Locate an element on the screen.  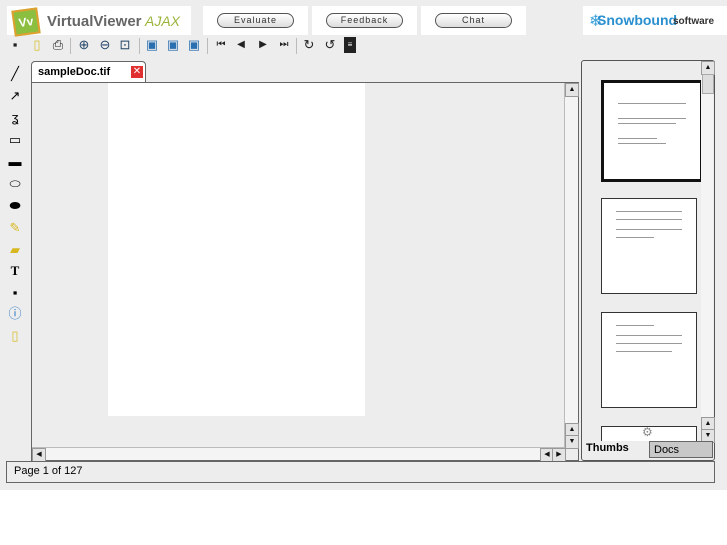
evaluate-box: Evaluate is located at coordinates (255, 20).